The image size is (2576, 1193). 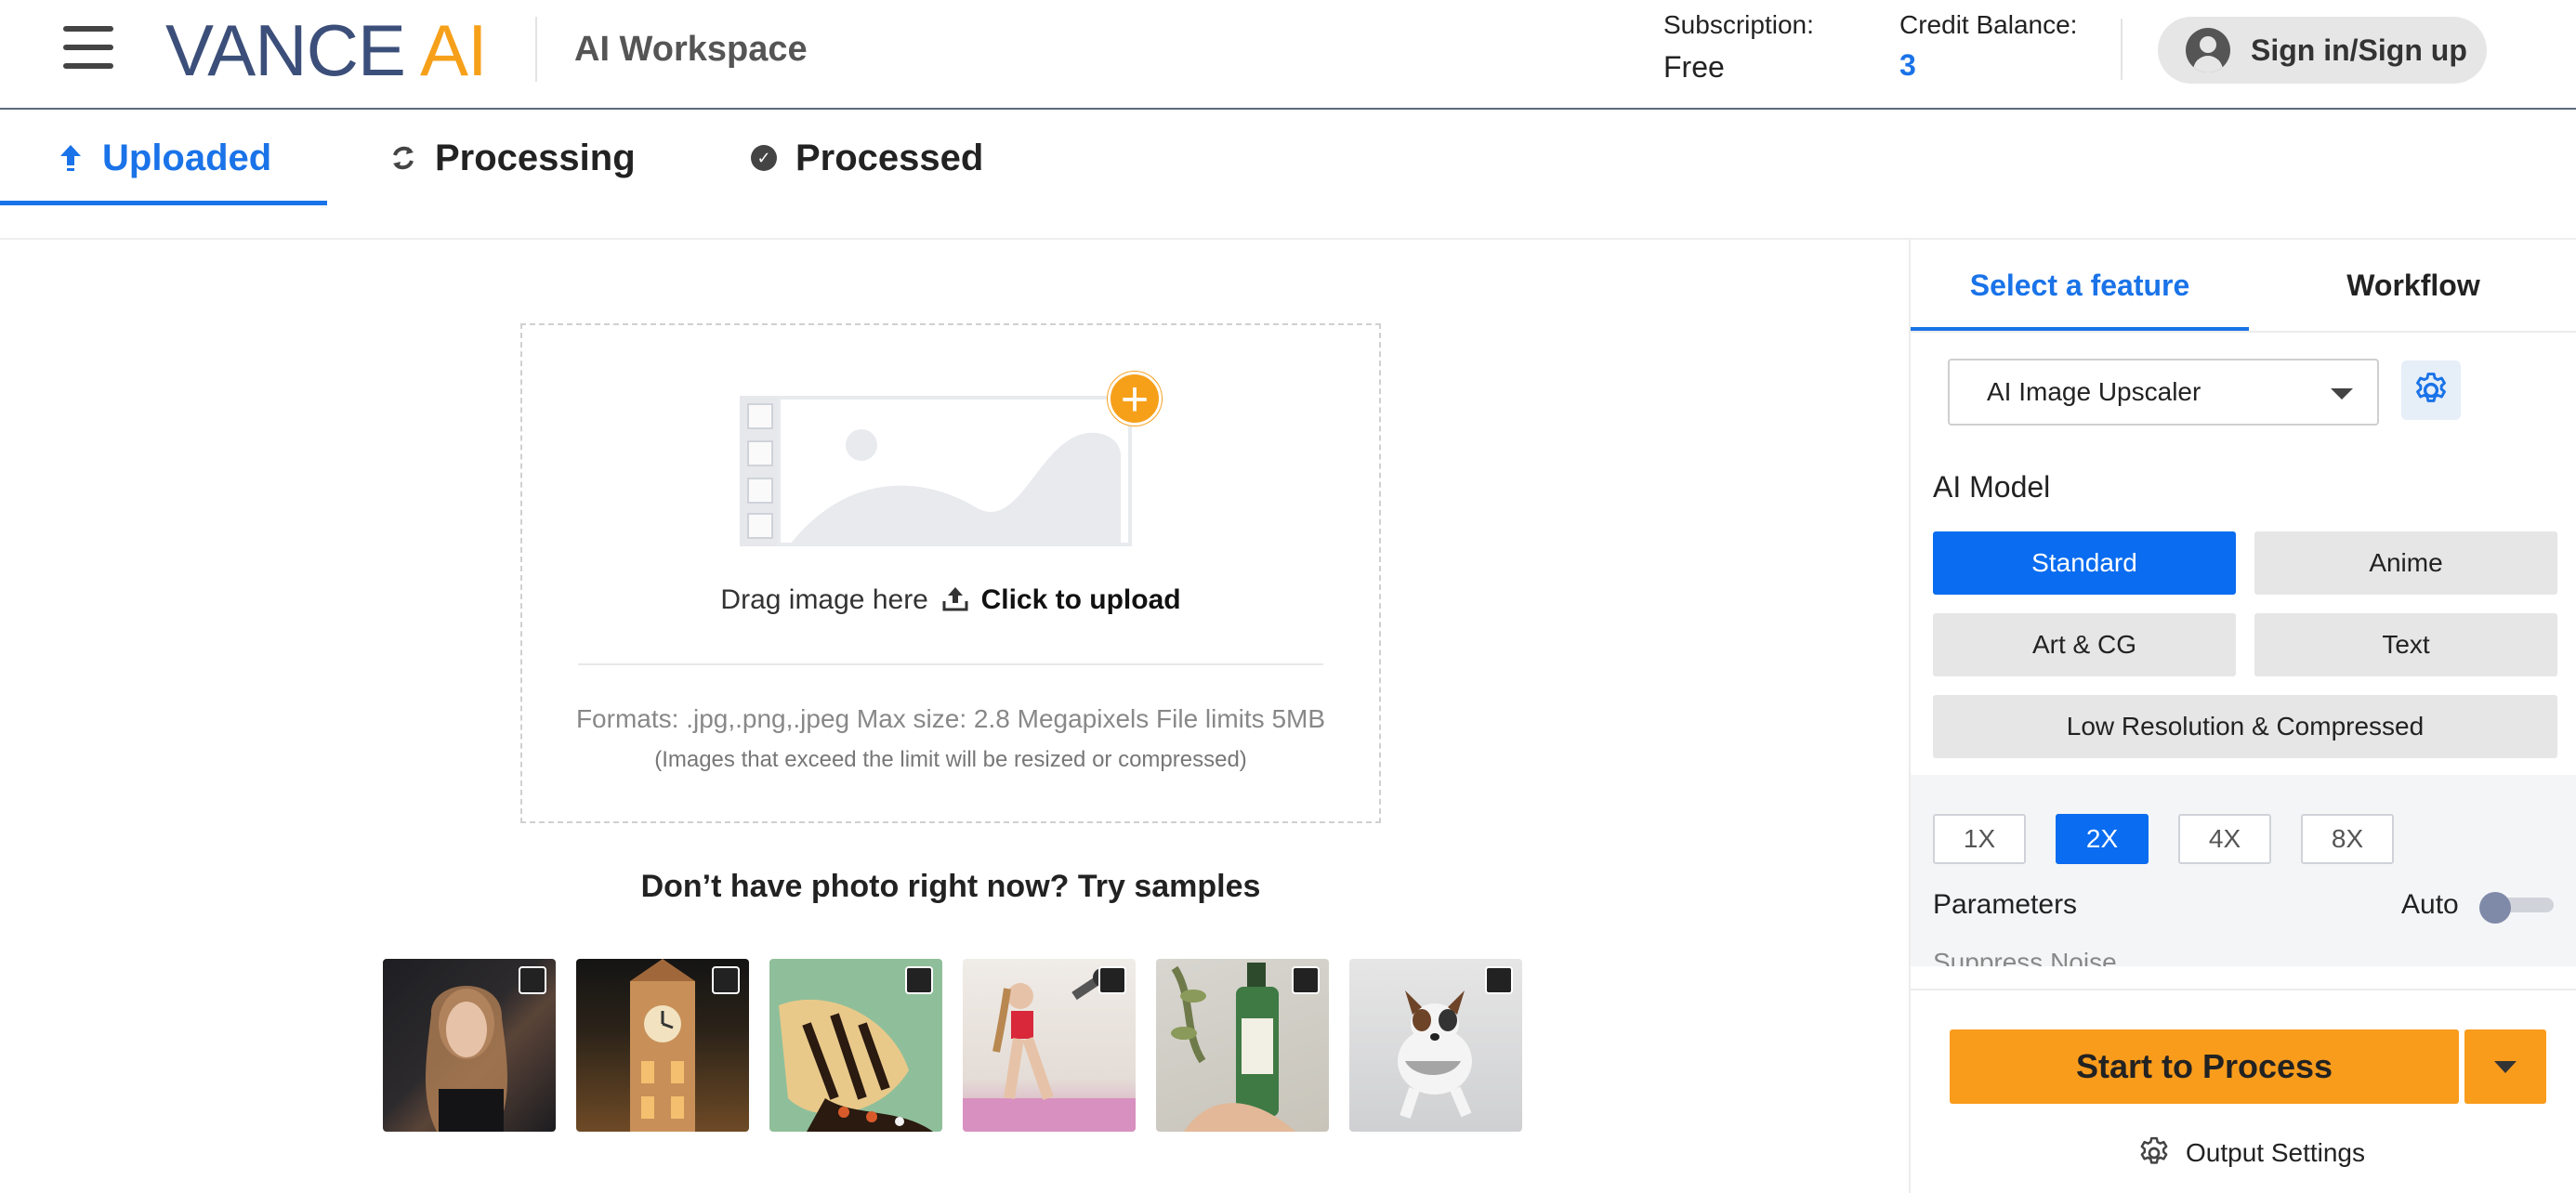 I want to click on tab-uploaded: Uploaded, so click(x=162, y=157).